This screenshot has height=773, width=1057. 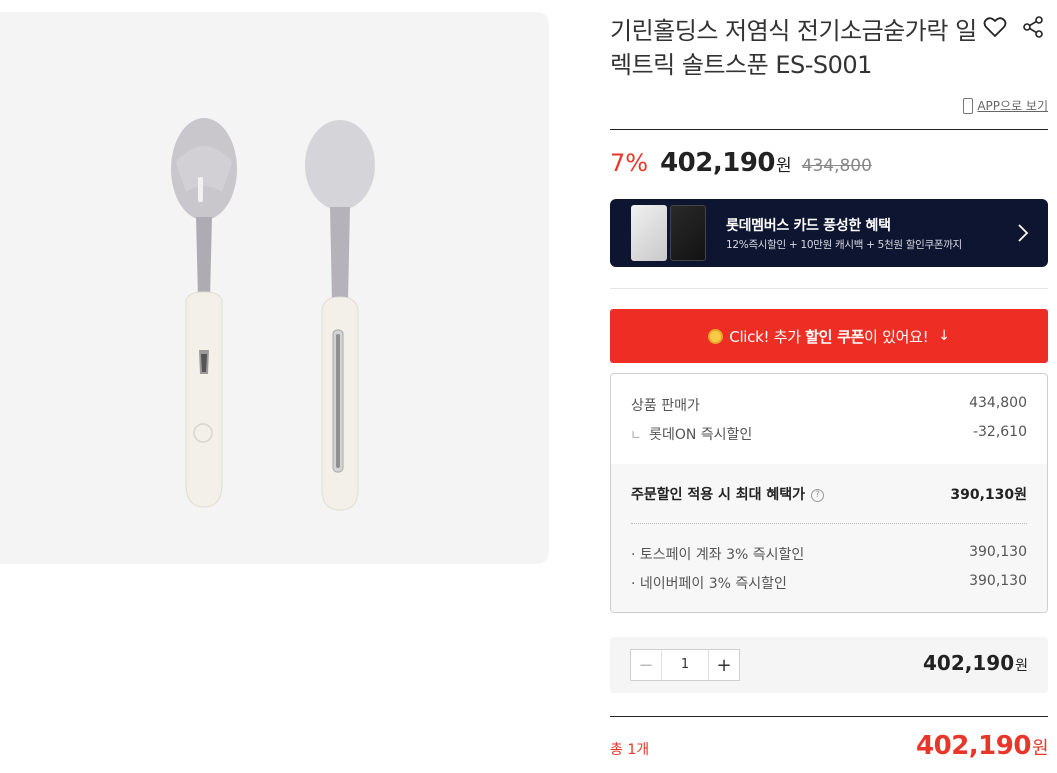 I want to click on list-price-label: 상품 판매가, so click(x=665, y=406).